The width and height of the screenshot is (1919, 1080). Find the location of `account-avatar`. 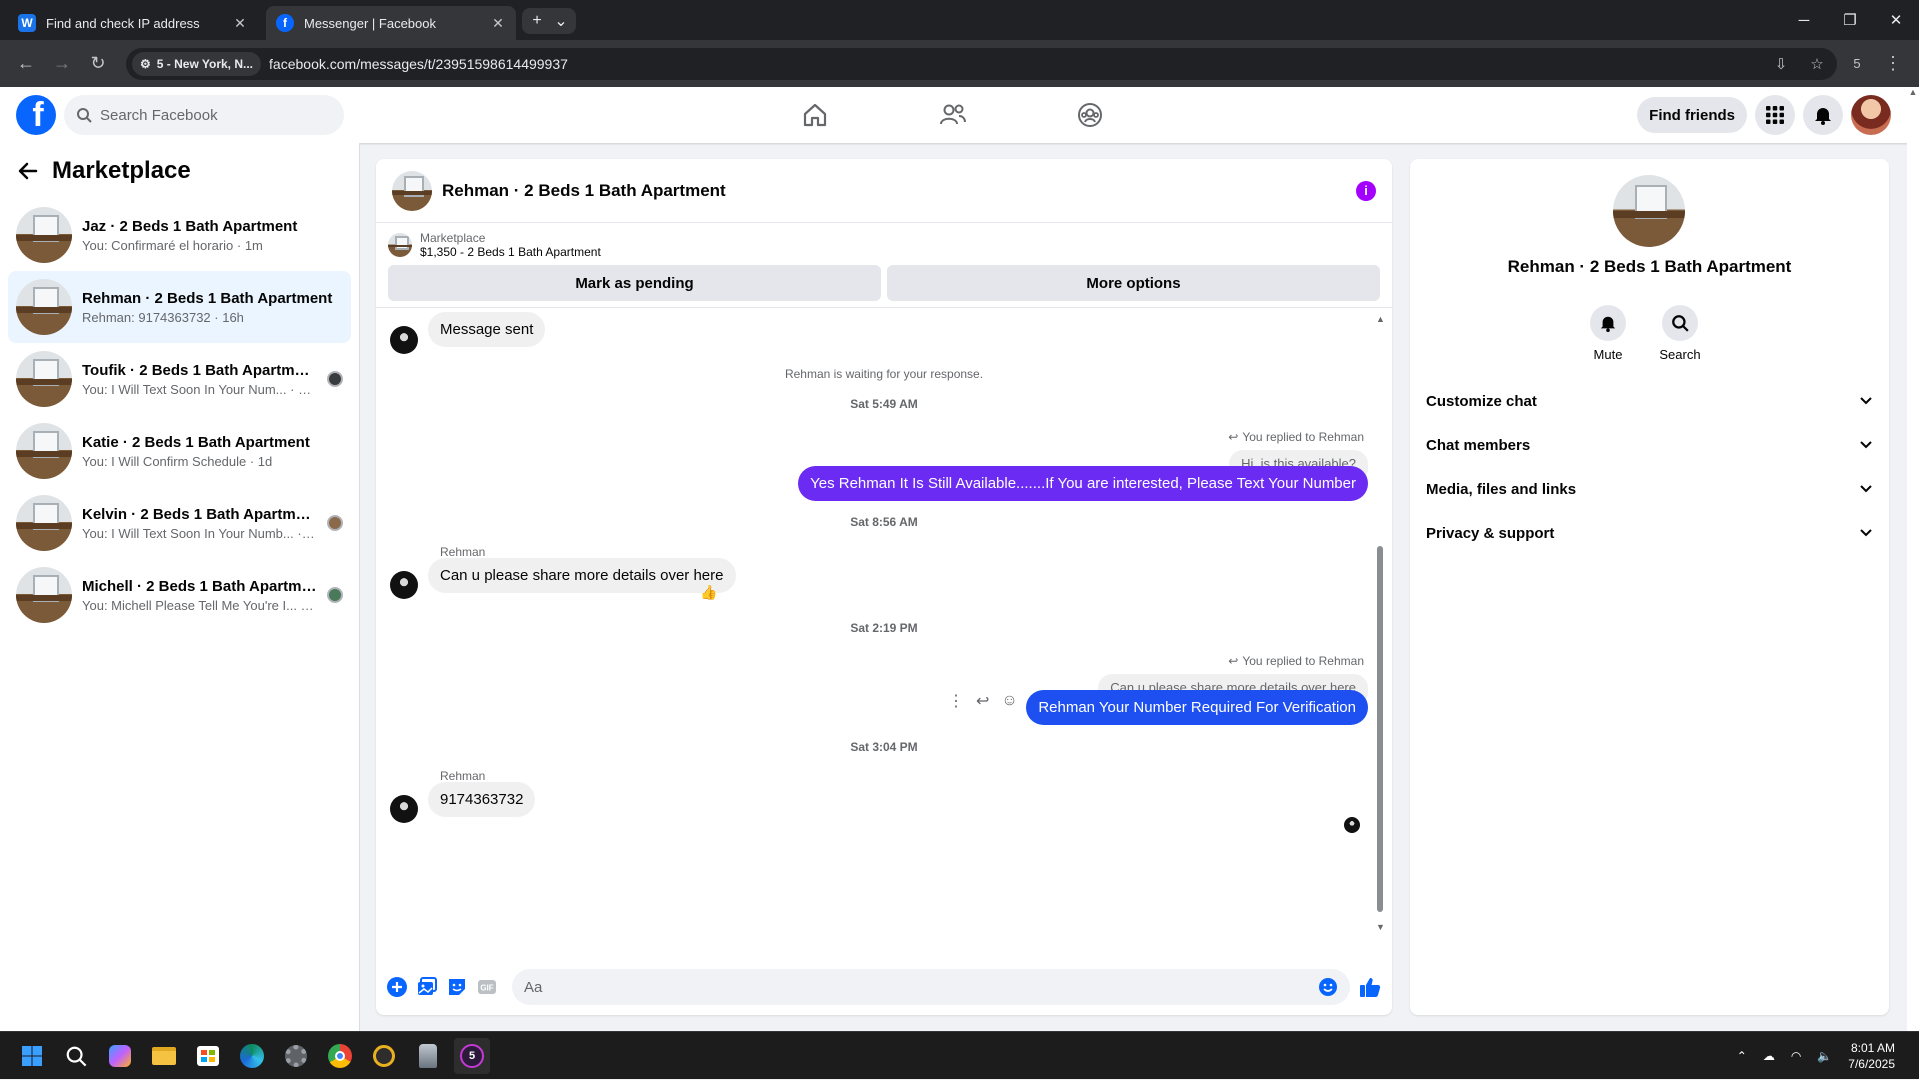

account-avatar is located at coordinates (1871, 115).